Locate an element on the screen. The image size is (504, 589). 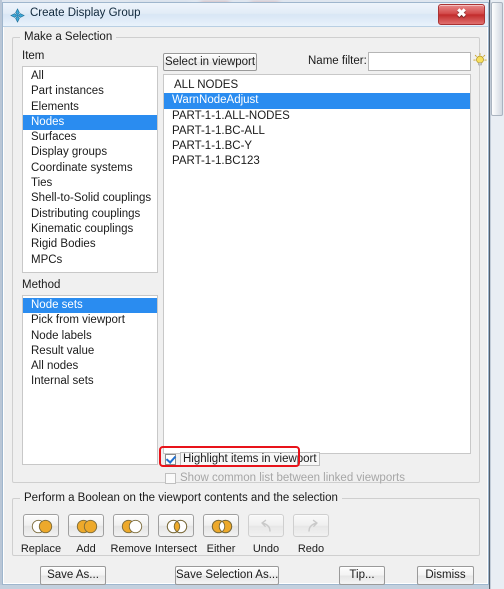
method-list-item-row: All nodes is located at coordinates (90, 366).